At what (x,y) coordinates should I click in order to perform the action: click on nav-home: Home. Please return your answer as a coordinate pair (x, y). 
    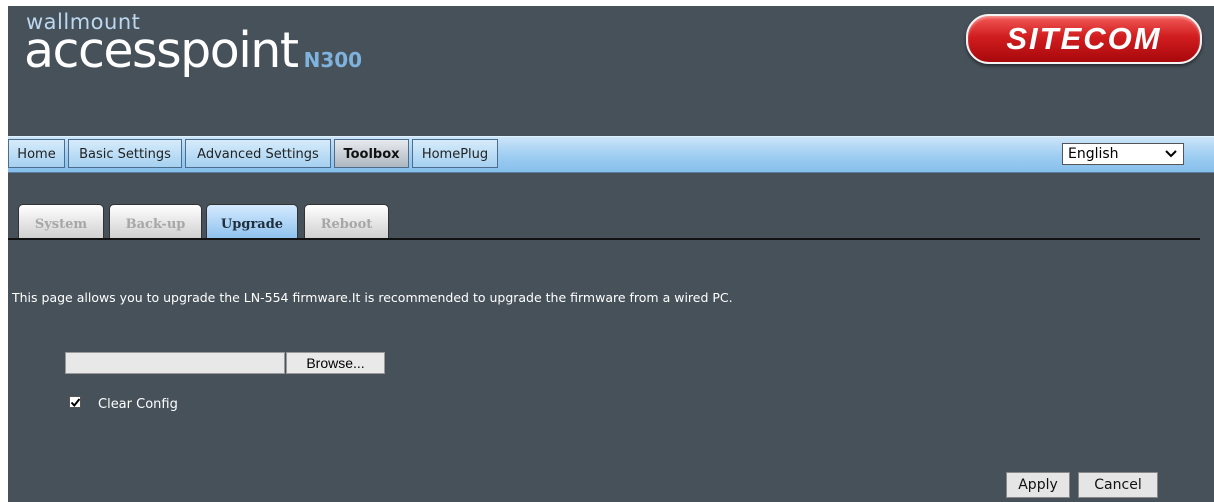
    Looking at the image, I should click on (36, 153).